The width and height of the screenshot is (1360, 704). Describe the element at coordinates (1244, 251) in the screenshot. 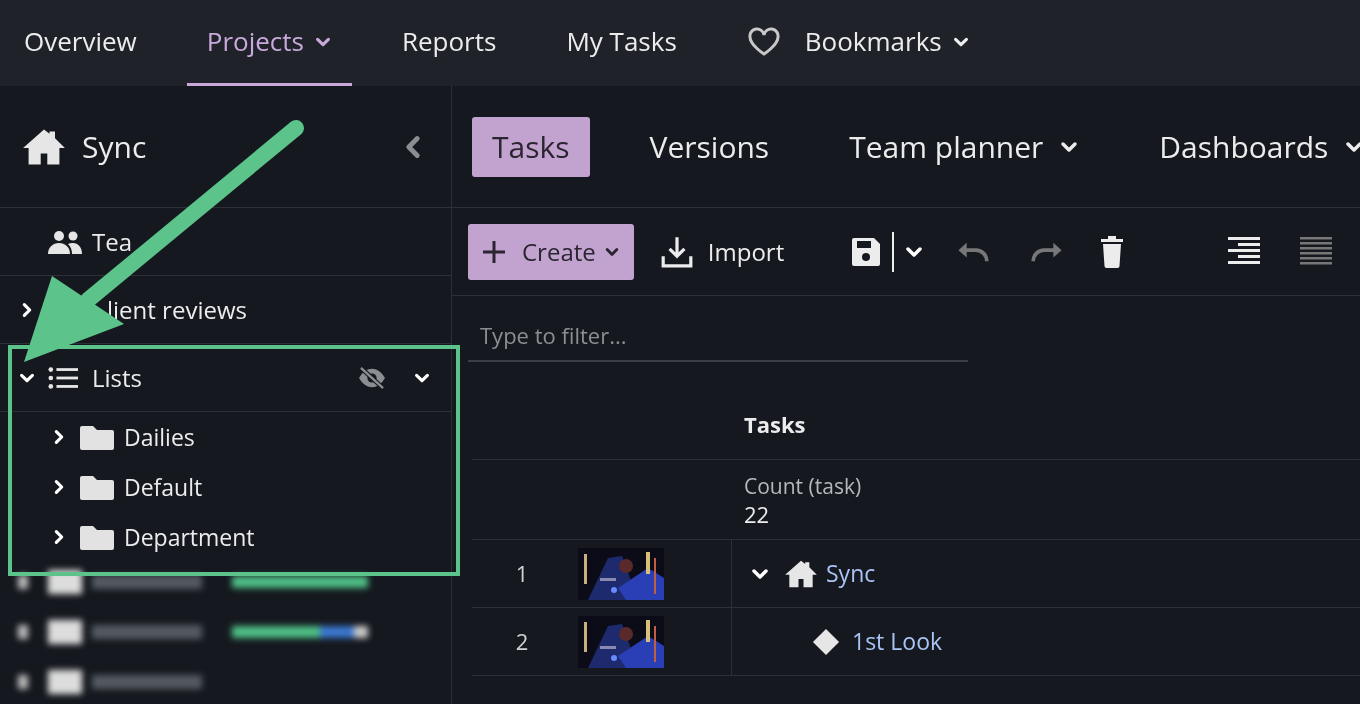

I see `align-right-icon` at that location.